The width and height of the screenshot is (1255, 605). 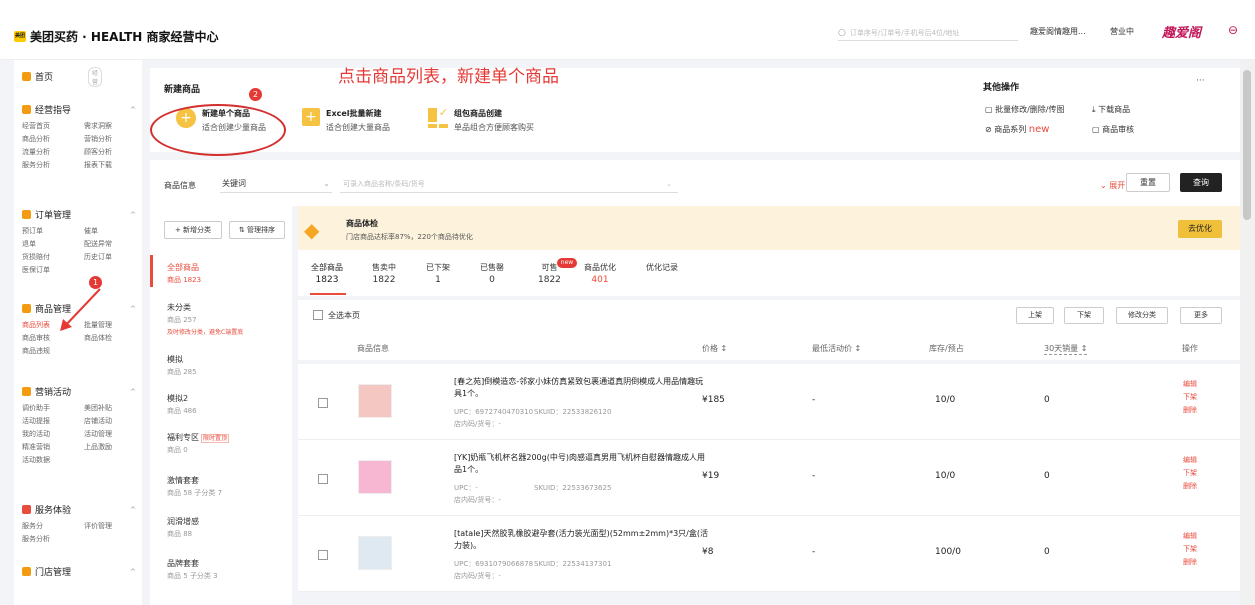 What do you see at coordinates (98, 152) in the screenshot?
I see `sidebar-item-0-5: 顾客分析` at bounding box center [98, 152].